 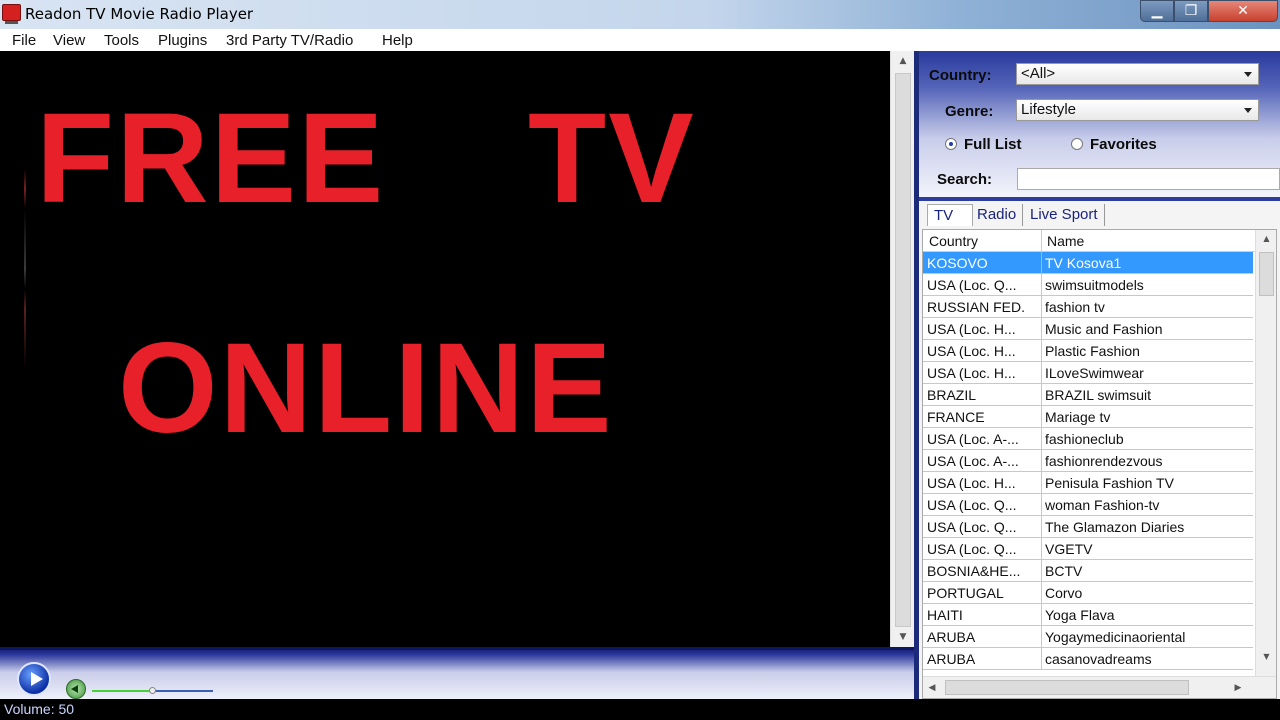 What do you see at coordinates (1137, 74) in the screenshot?
I see `country-dropdown: <All>` at bounding box center [1137, 74].